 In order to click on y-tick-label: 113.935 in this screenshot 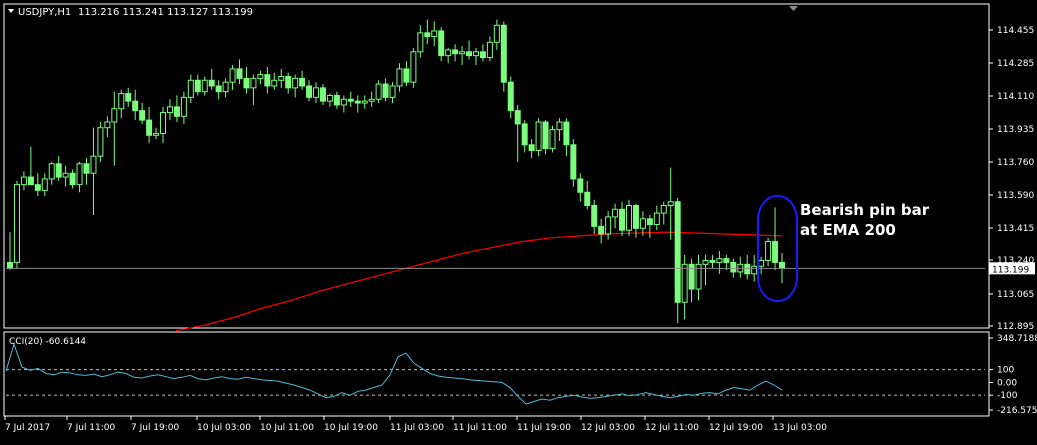, I will do `click(1015, 130)`.